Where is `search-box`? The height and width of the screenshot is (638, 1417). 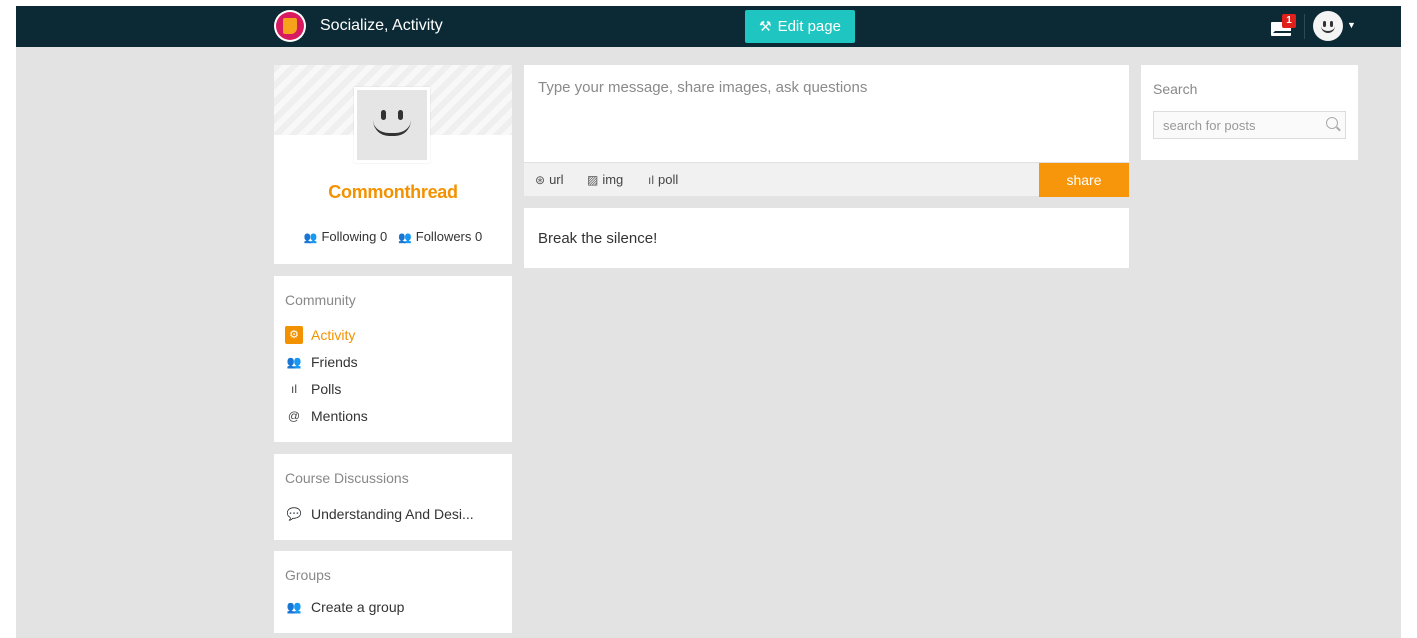 search-box is located at coordinates (1249, 125).